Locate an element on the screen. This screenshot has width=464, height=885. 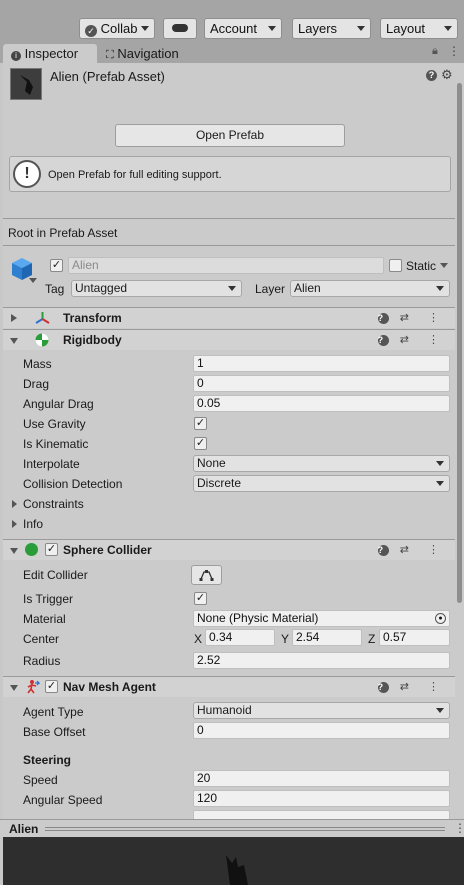
radius-field: 2.52 is located at coordinates (321, 660).